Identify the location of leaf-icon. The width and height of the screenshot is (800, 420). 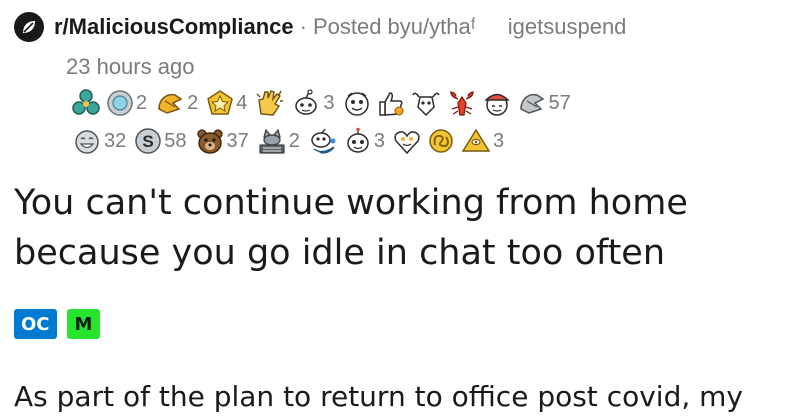
(29, 27).